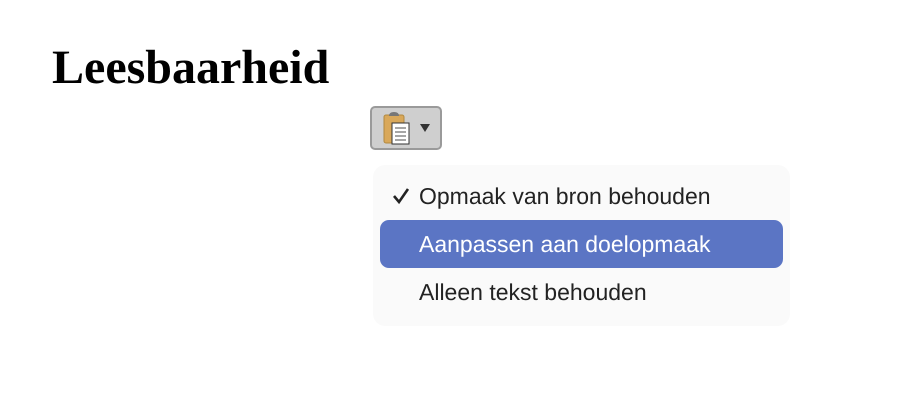  I want to click on menu-item: Opmaak van bron behouden, so click(581, 196).